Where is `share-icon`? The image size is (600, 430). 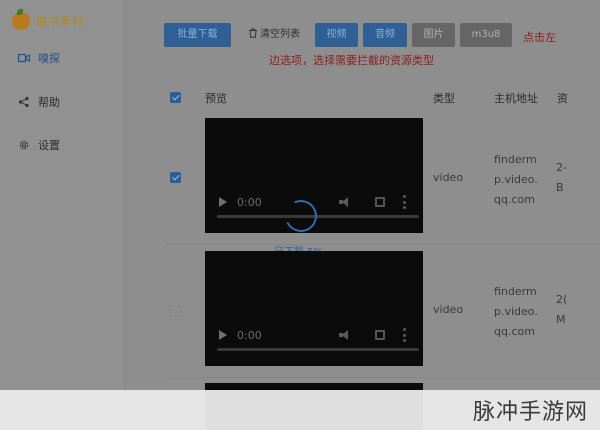 share-icon is located at coordinates (23, 102).